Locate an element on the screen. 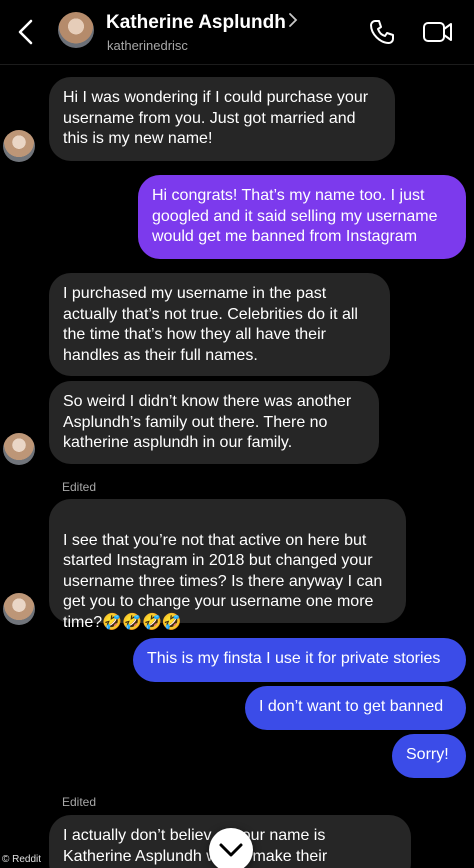 The image size is (474, 868). contact-name: Katherine Asplundh is located at coordinates (196, 23).